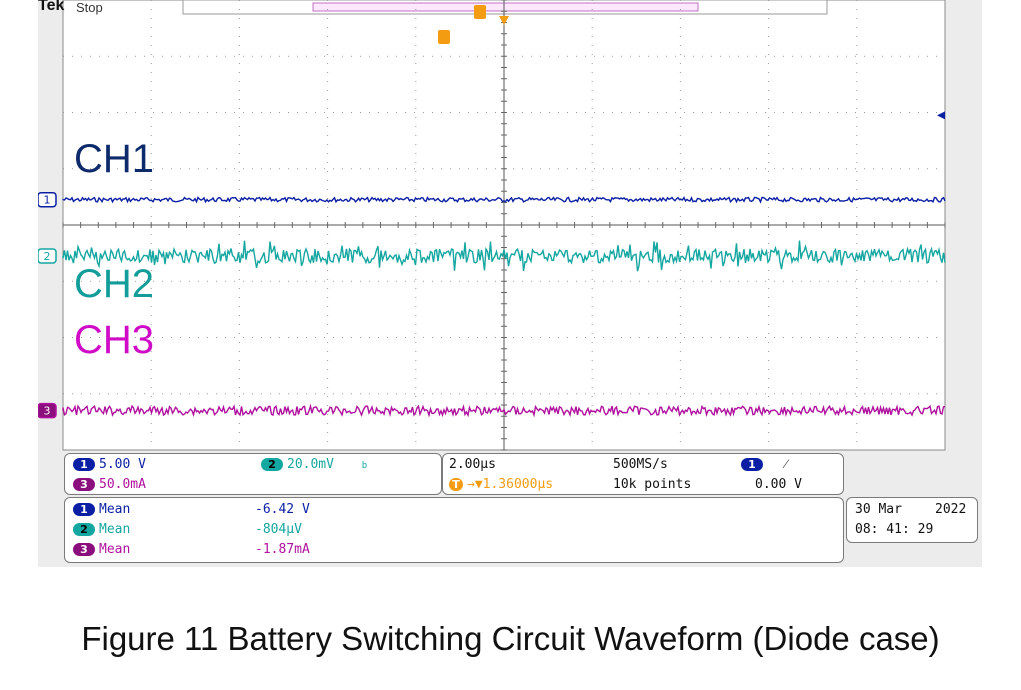 This screenshot has width=1021, height=690. Describe the element at coordinates (878, 509) in the screenshot. I see `date-value: 30 Mar` at that location.